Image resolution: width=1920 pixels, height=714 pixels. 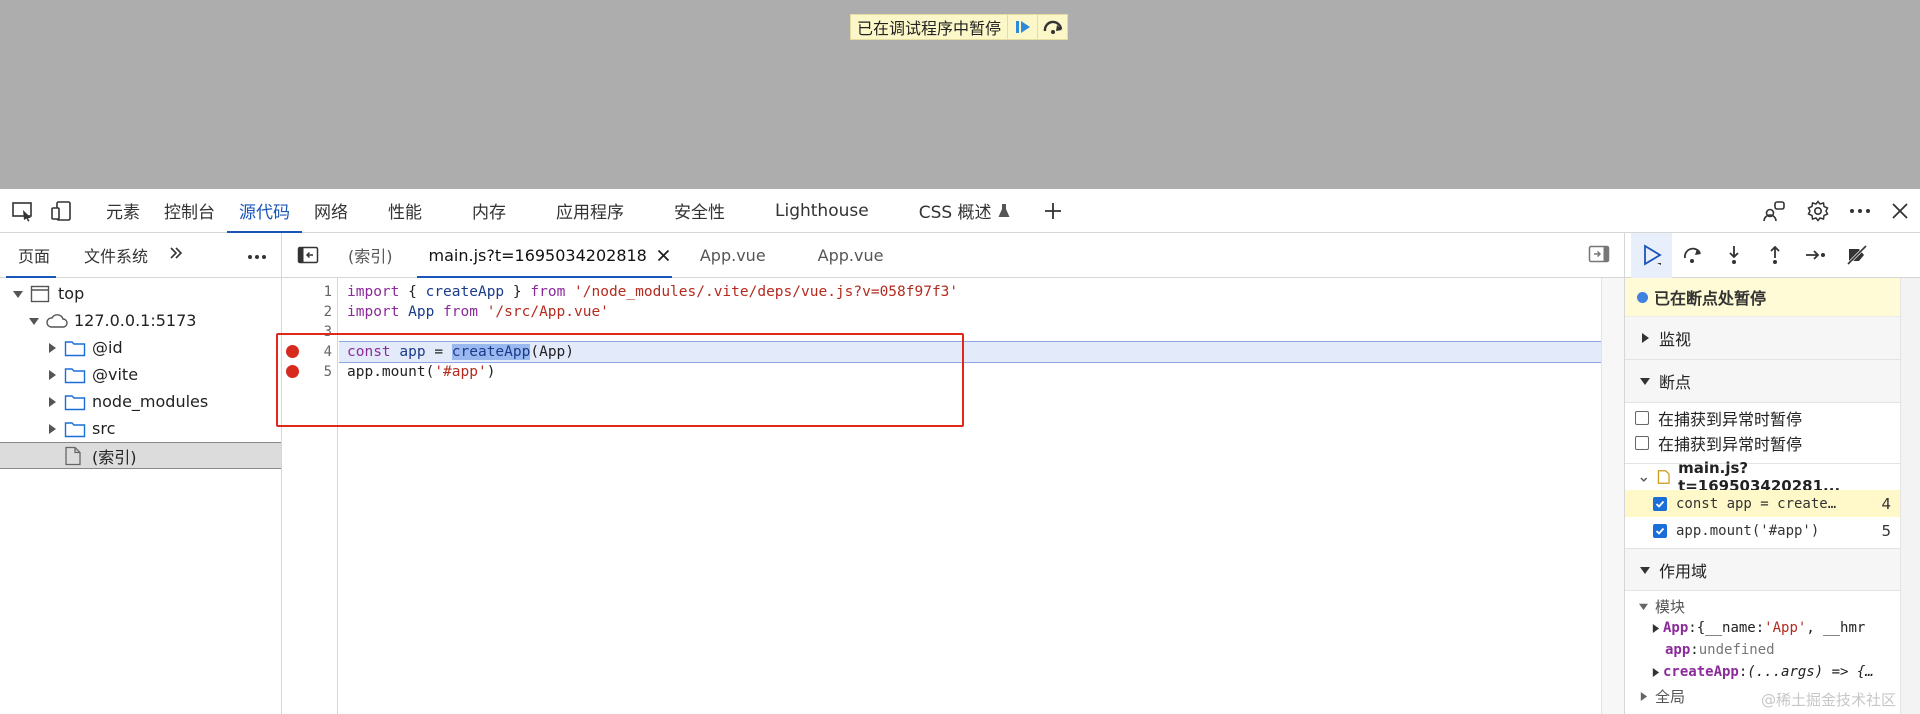 I want to click on inspect-element-button, so click(x=23, y=211).